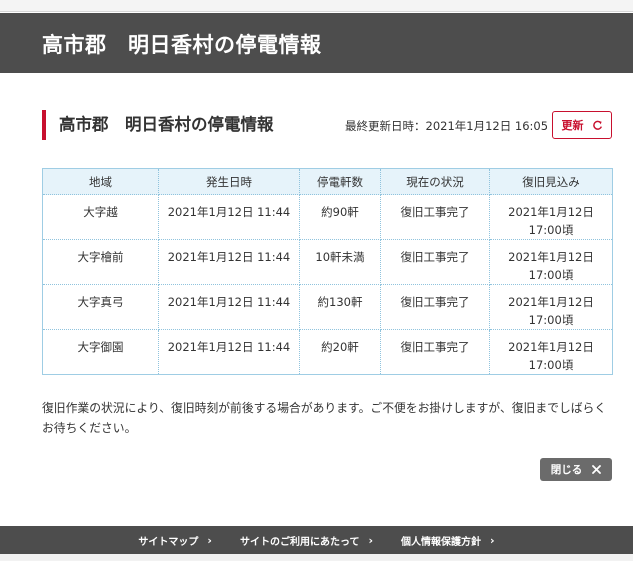  What do you see at coordinates (340, 307) in the screenshot?
I see `count-cell: 約130軒` at bounding box center [340, 307].